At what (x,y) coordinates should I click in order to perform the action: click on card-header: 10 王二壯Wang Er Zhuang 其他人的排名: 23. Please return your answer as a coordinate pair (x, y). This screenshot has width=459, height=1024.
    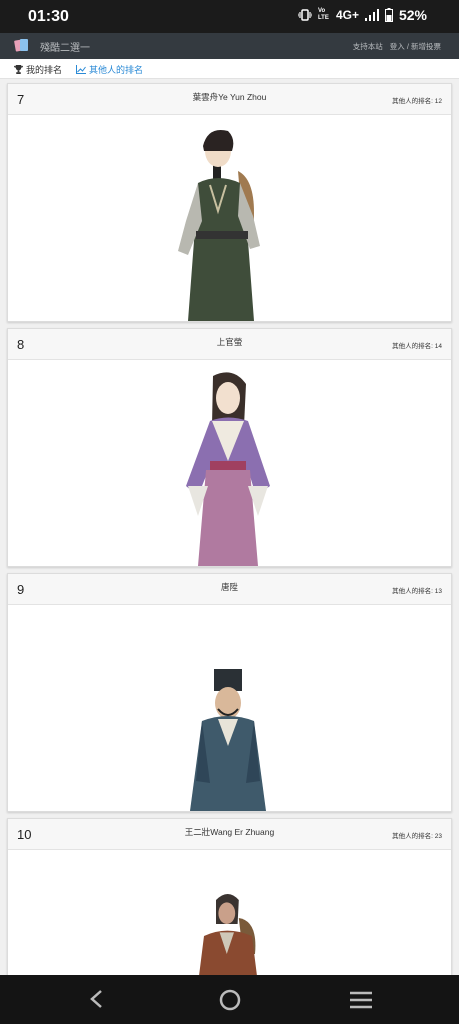
    Looking at the image, I should click on (229, 834).